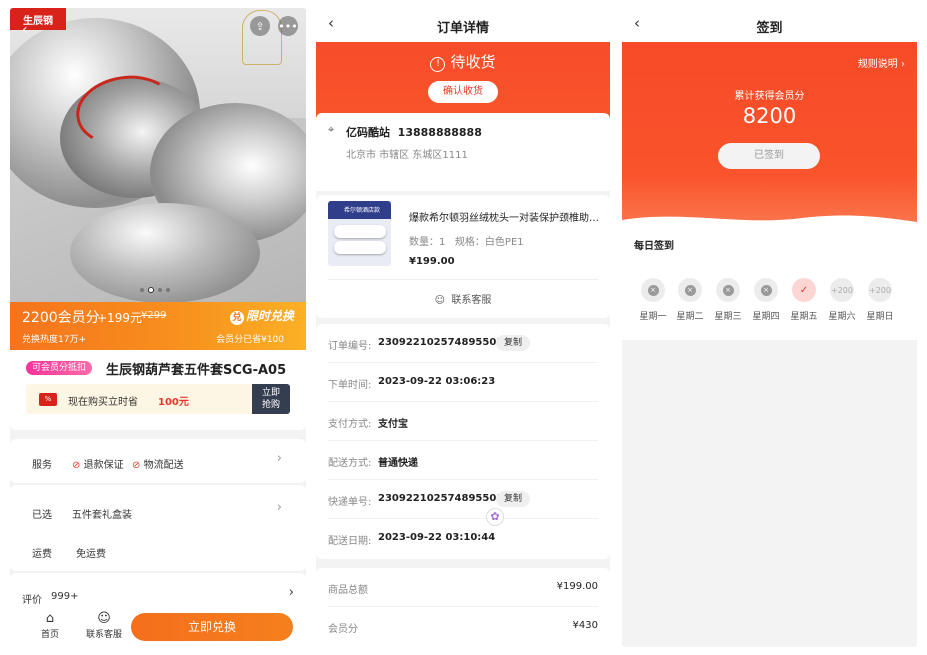  I want to click on service-item-text: 退款保证, so click(103, 465).